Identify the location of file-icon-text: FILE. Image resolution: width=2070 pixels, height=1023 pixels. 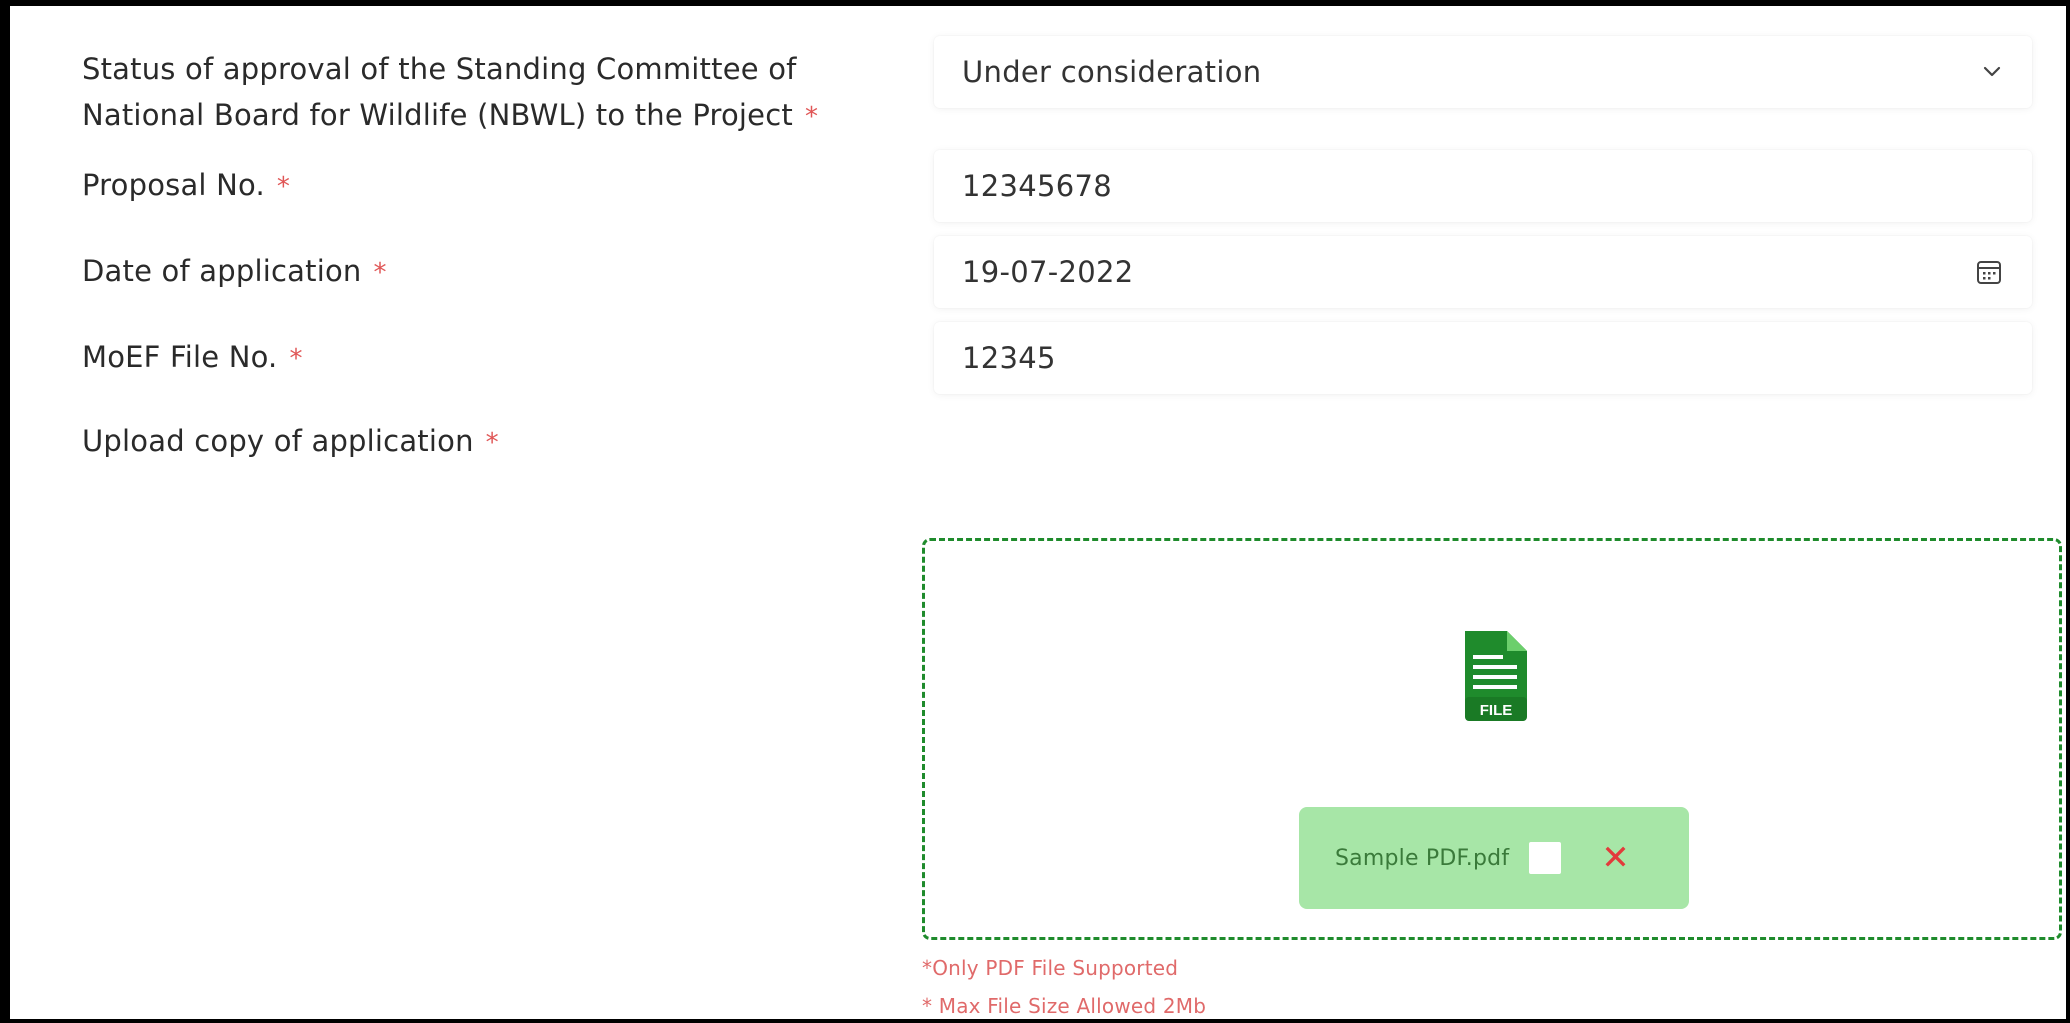
(1496, 710).